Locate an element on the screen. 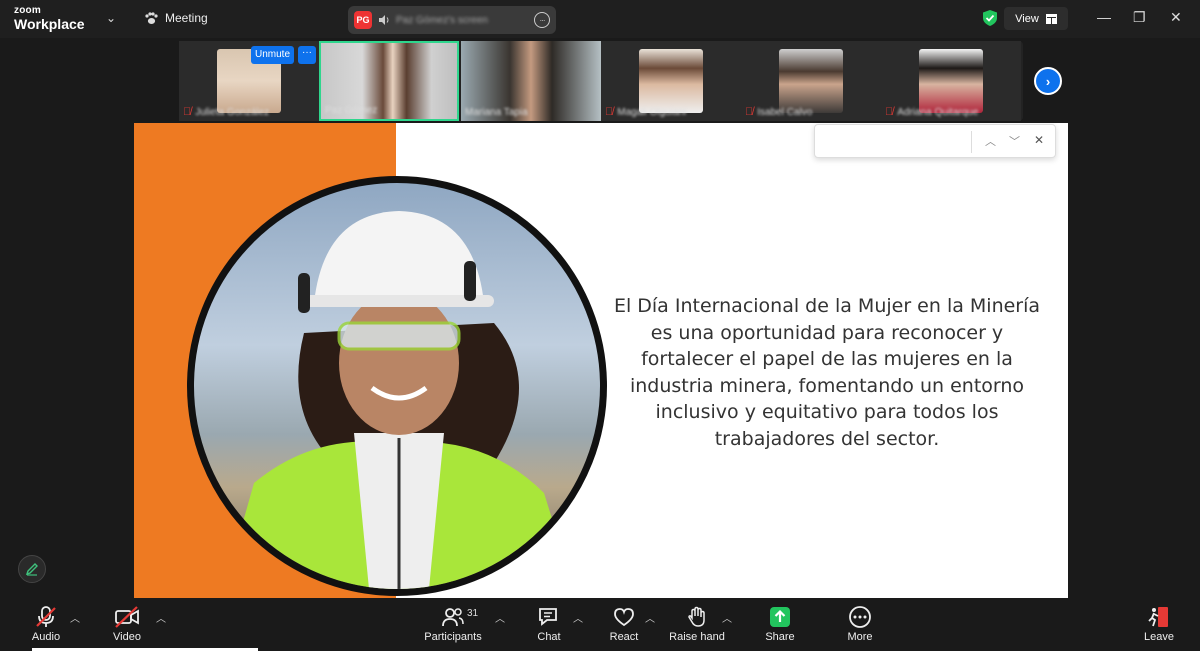 The height and width of the screenshot is (651, 1200). close-icon: ✕ is located at coordinates (1176, 17).